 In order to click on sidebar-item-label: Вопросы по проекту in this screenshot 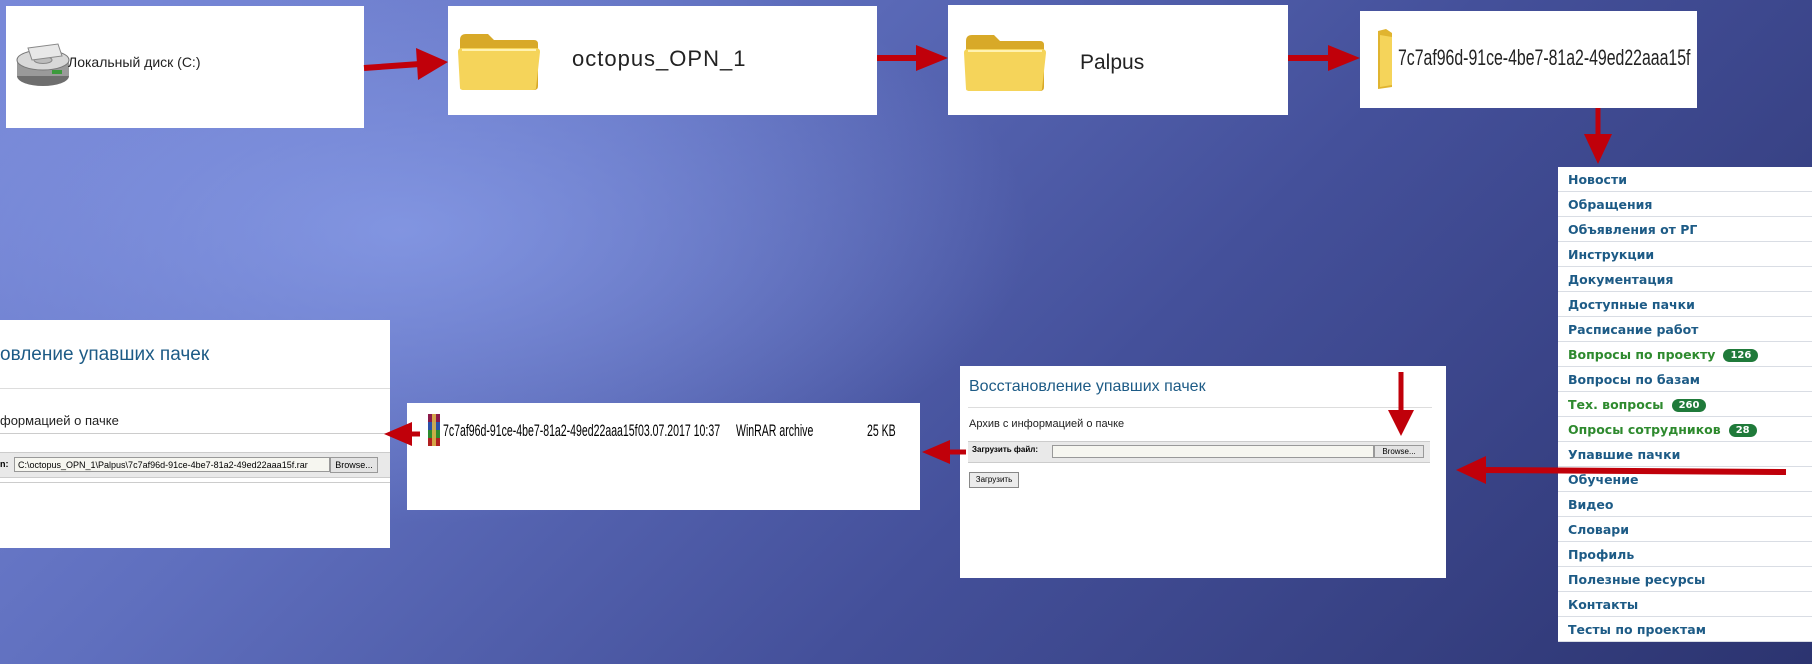, I will do `click(1642, 354)`.